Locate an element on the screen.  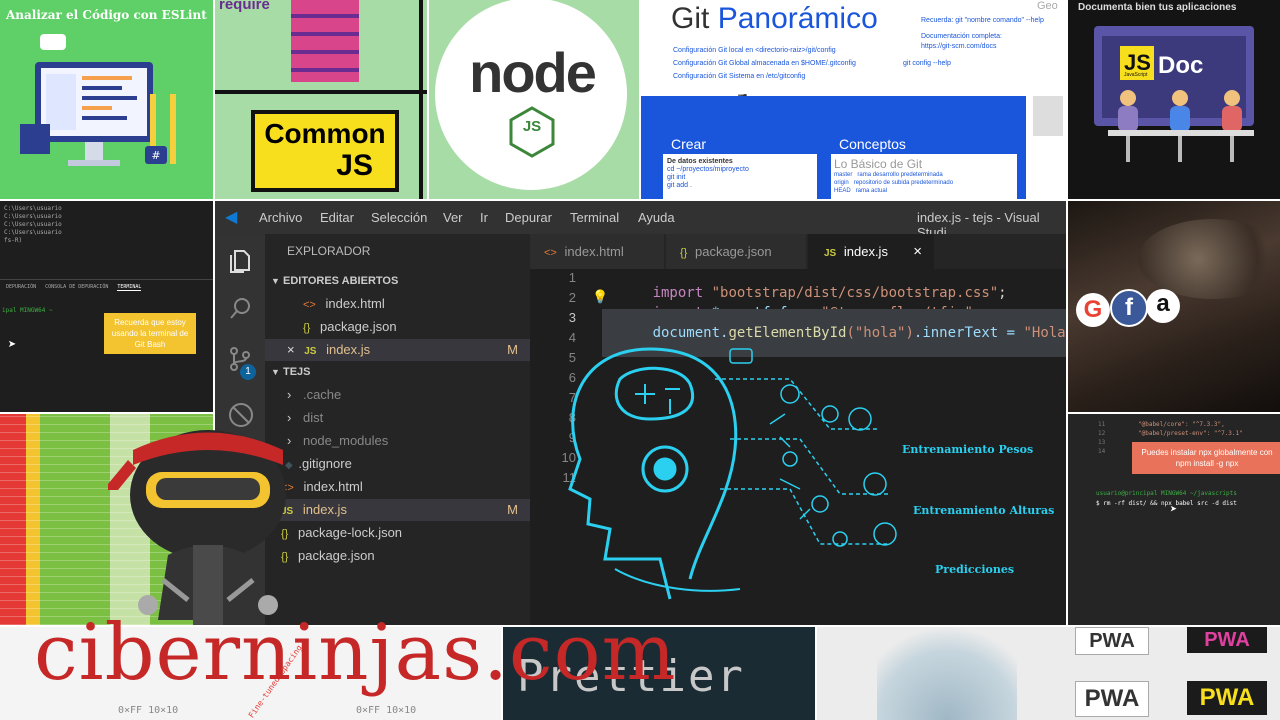
git-cmd: git add . is located at coordinates (679, 185).